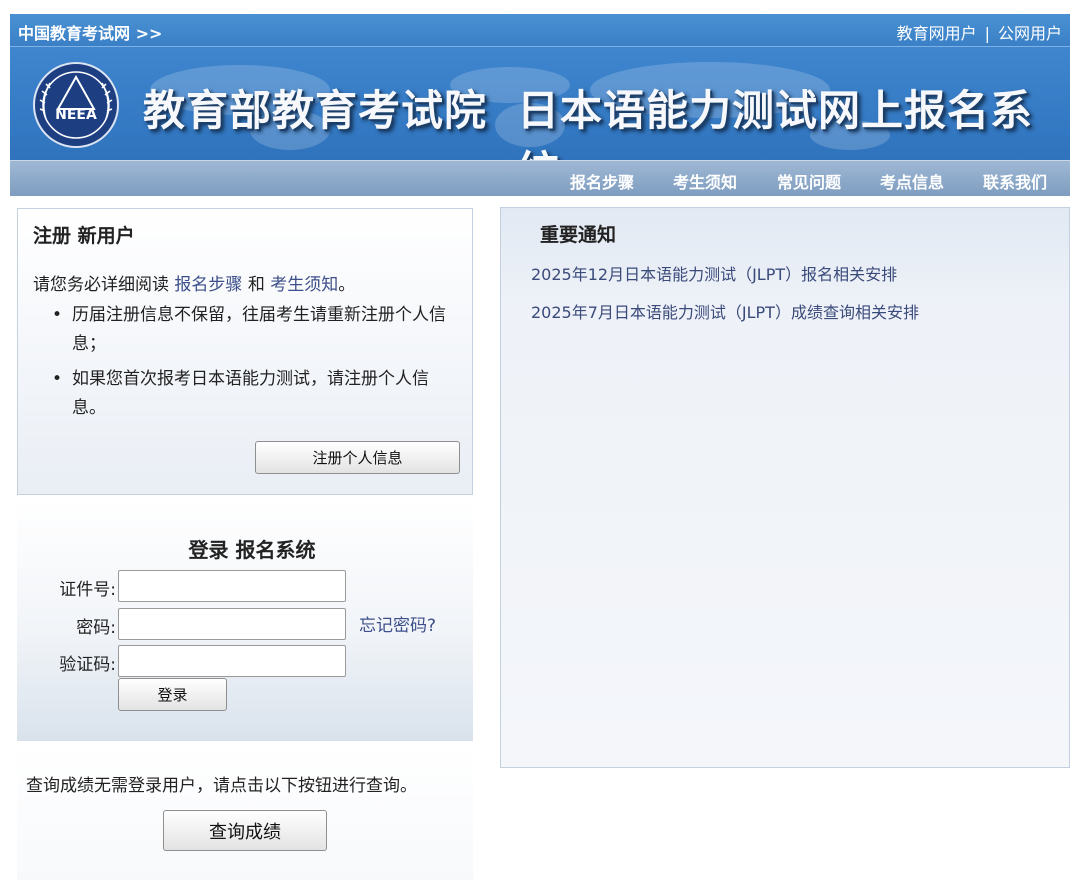  I want to click on steps-link: 报名步骤, so click(208, 285).